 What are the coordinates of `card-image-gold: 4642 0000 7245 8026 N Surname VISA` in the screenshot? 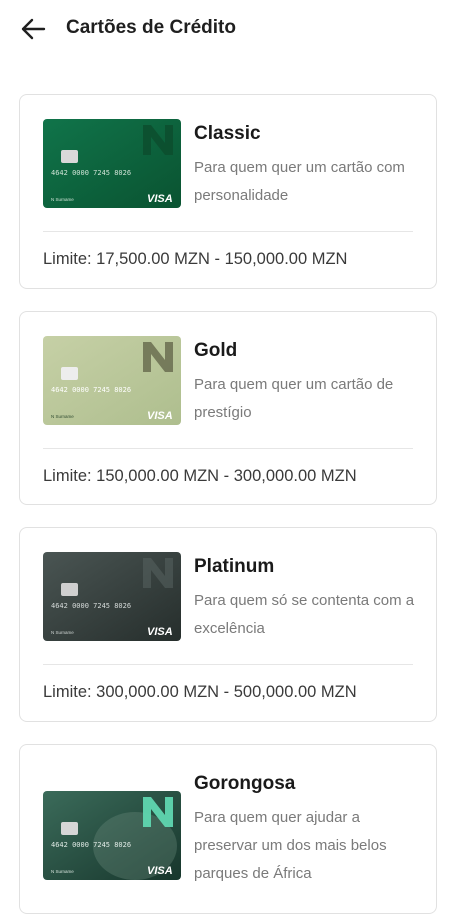 It's located at (112, 380).